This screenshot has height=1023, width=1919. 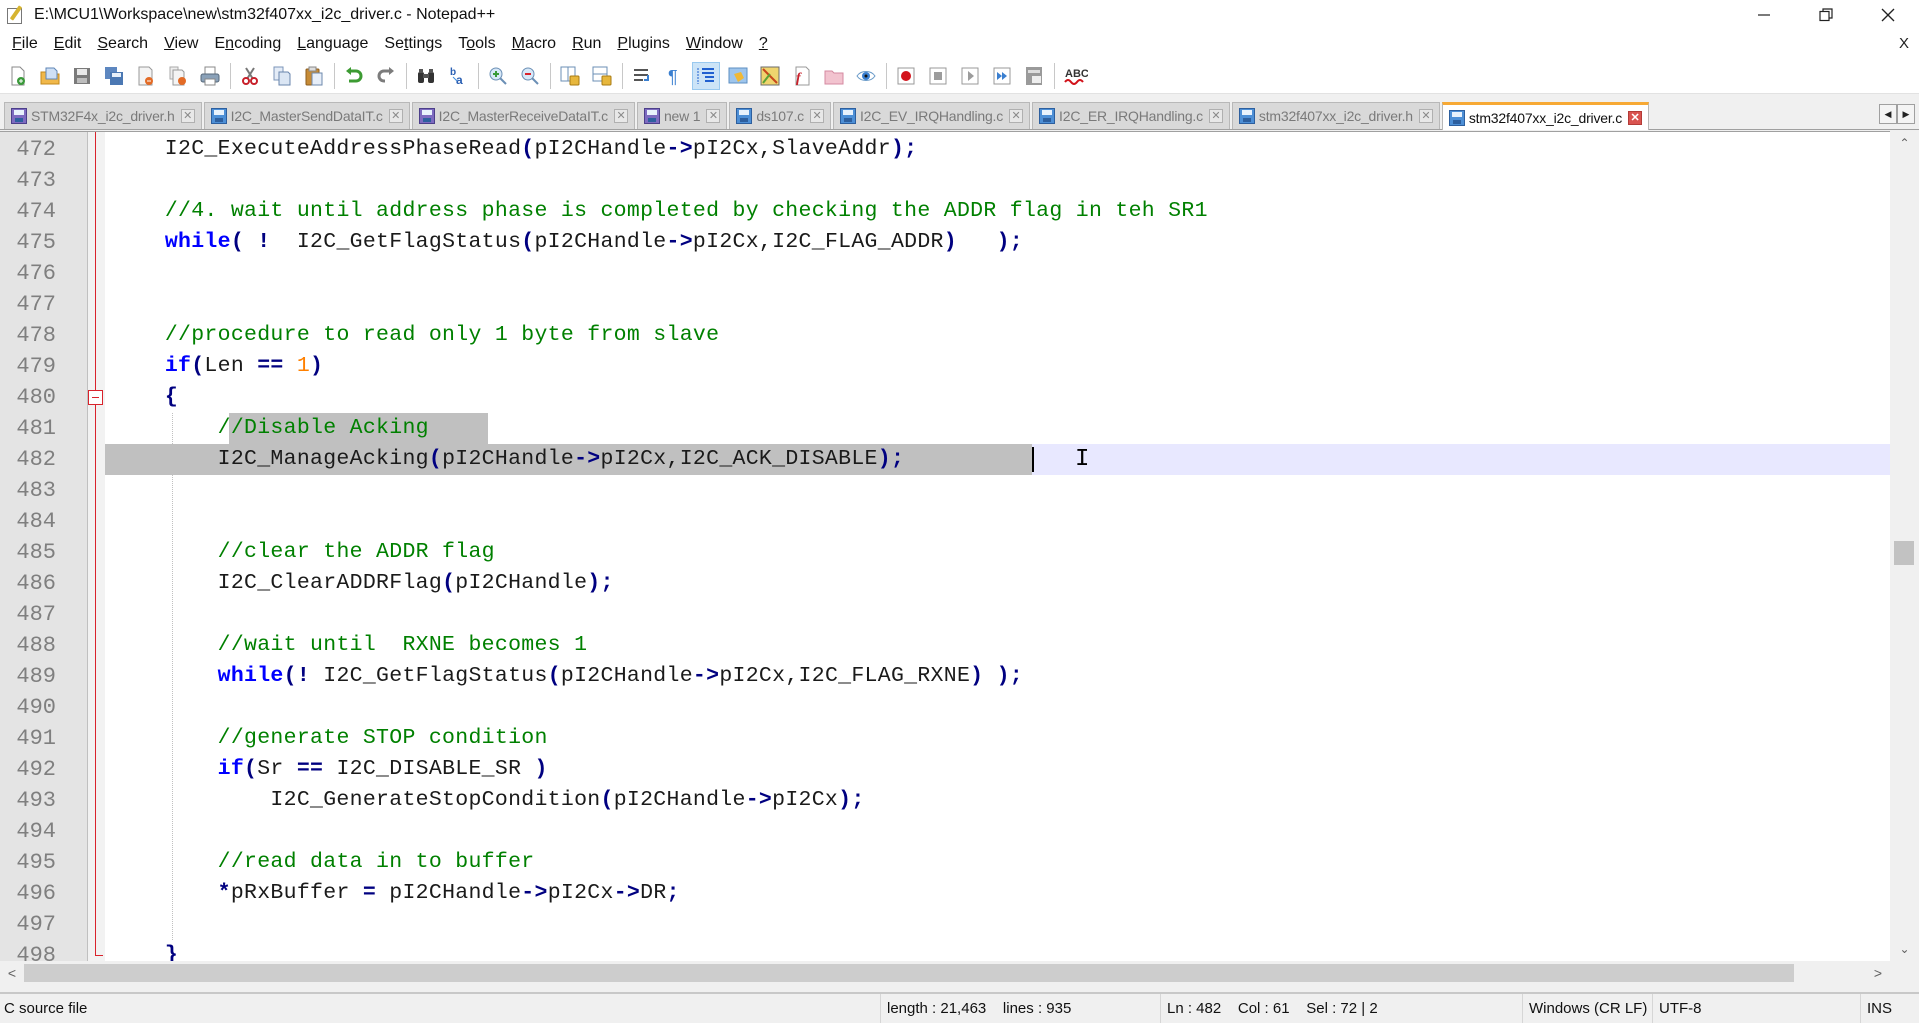 What do you see at coordinates (570, 76) in the screenshot?
I see `sync-vertical-button` at bounding box center [570, 76].